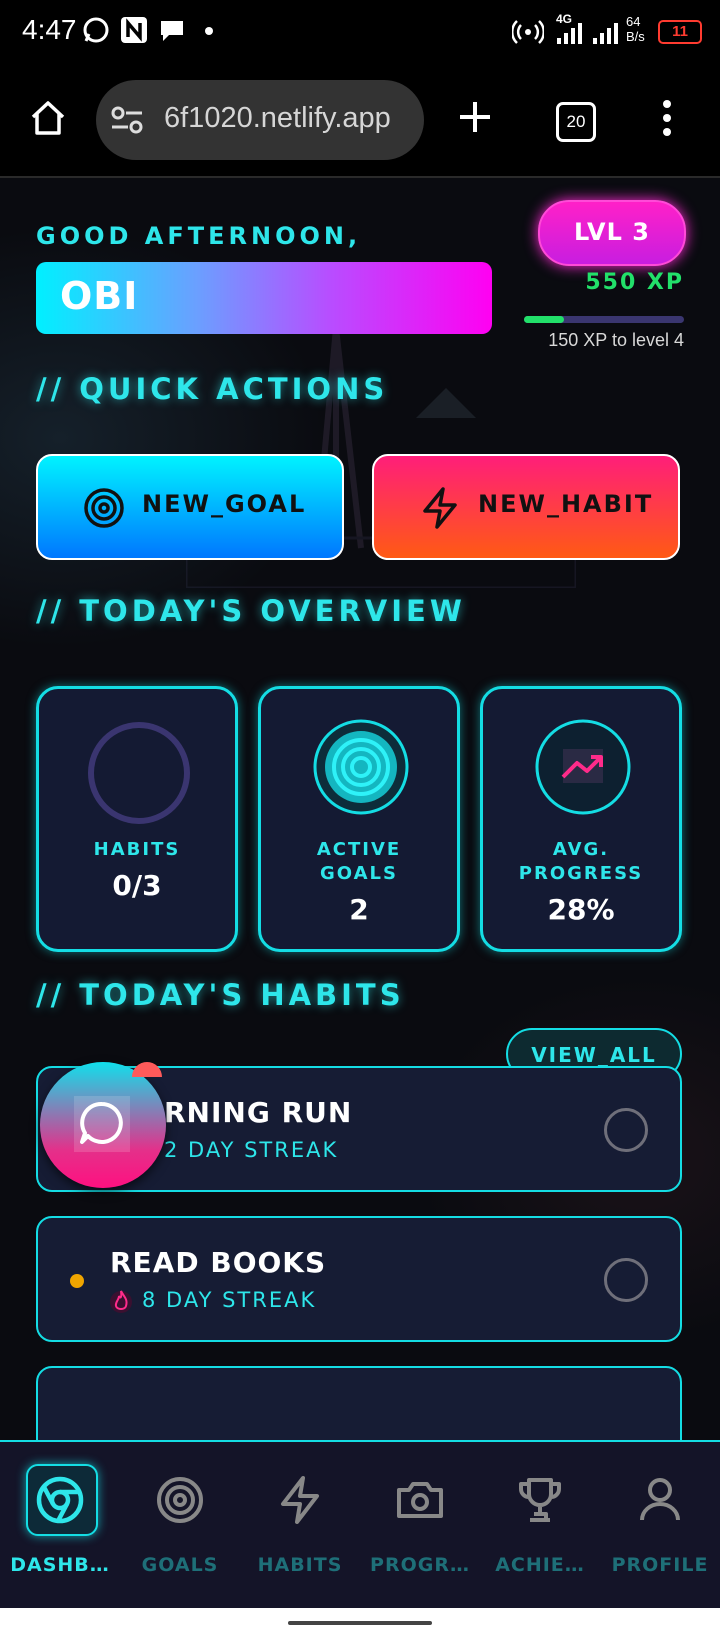 The height and width of the screenshot is (1640, 720). I want to click on battery-icon: 11, so click(680, 32).